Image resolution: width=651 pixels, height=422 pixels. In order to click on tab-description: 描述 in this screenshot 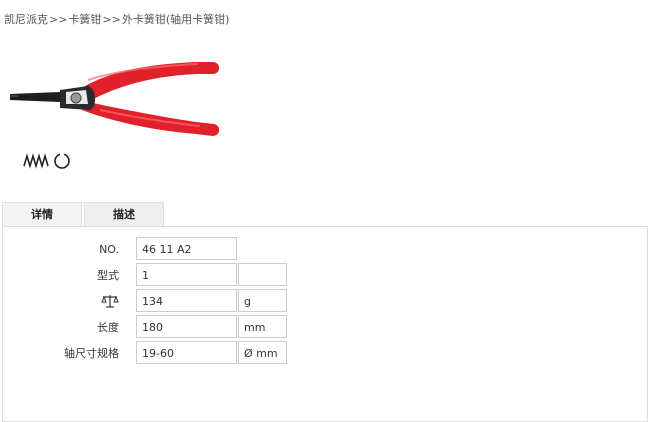, I will do `click(124, 214)`.